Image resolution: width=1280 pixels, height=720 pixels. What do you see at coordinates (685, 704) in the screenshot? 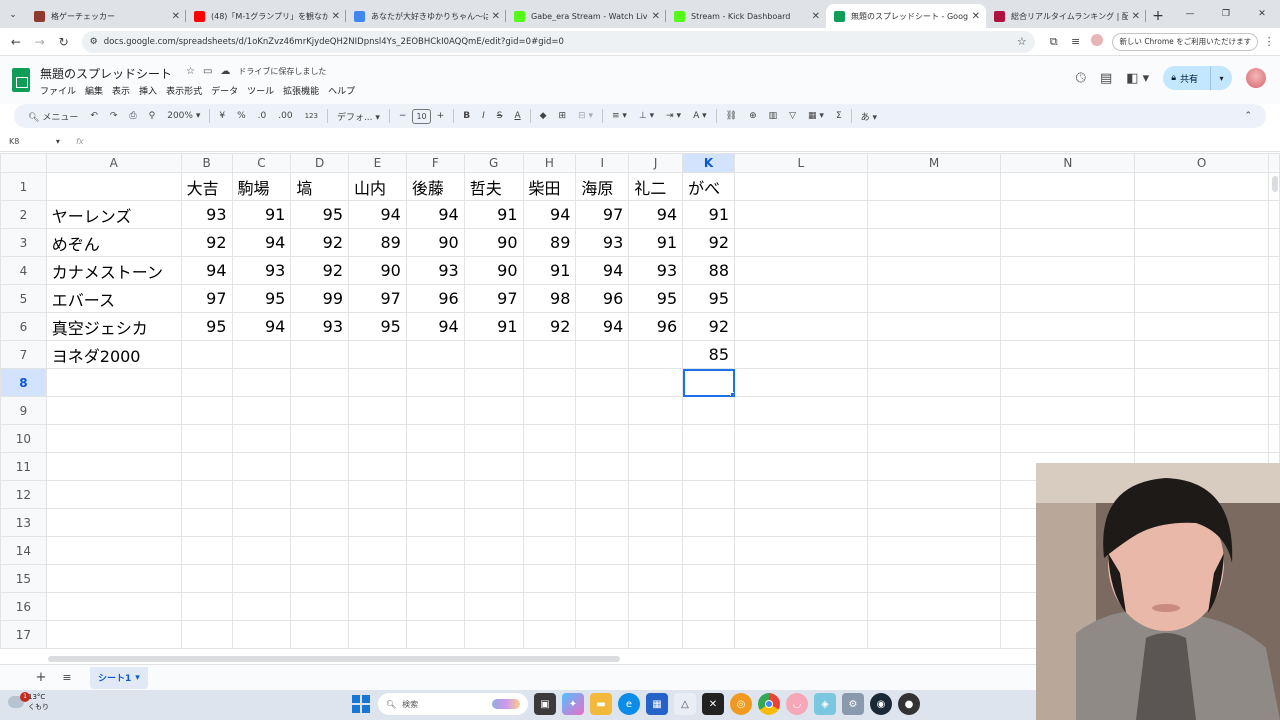
I see `app-icon-triangle: △` at bounding box center [685, 704].